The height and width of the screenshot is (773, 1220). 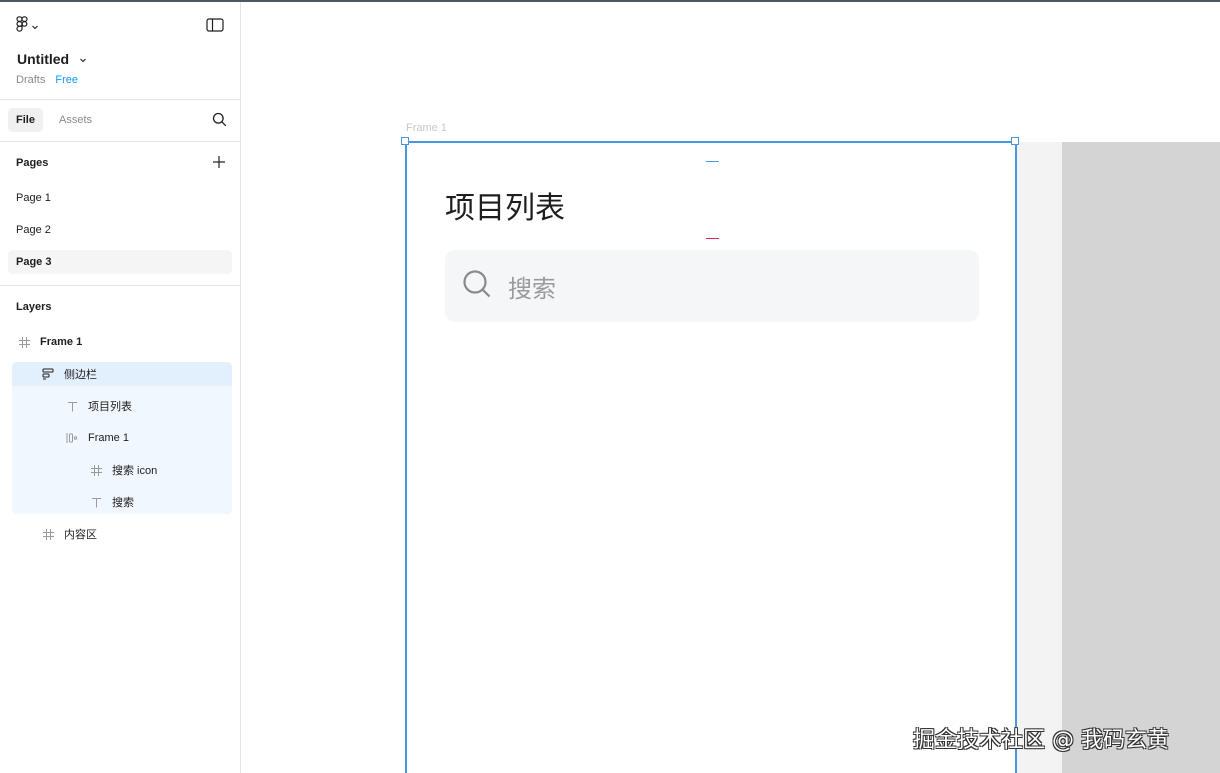 I want to click on layer-row: 项目列表, so click(x=98, y=406).